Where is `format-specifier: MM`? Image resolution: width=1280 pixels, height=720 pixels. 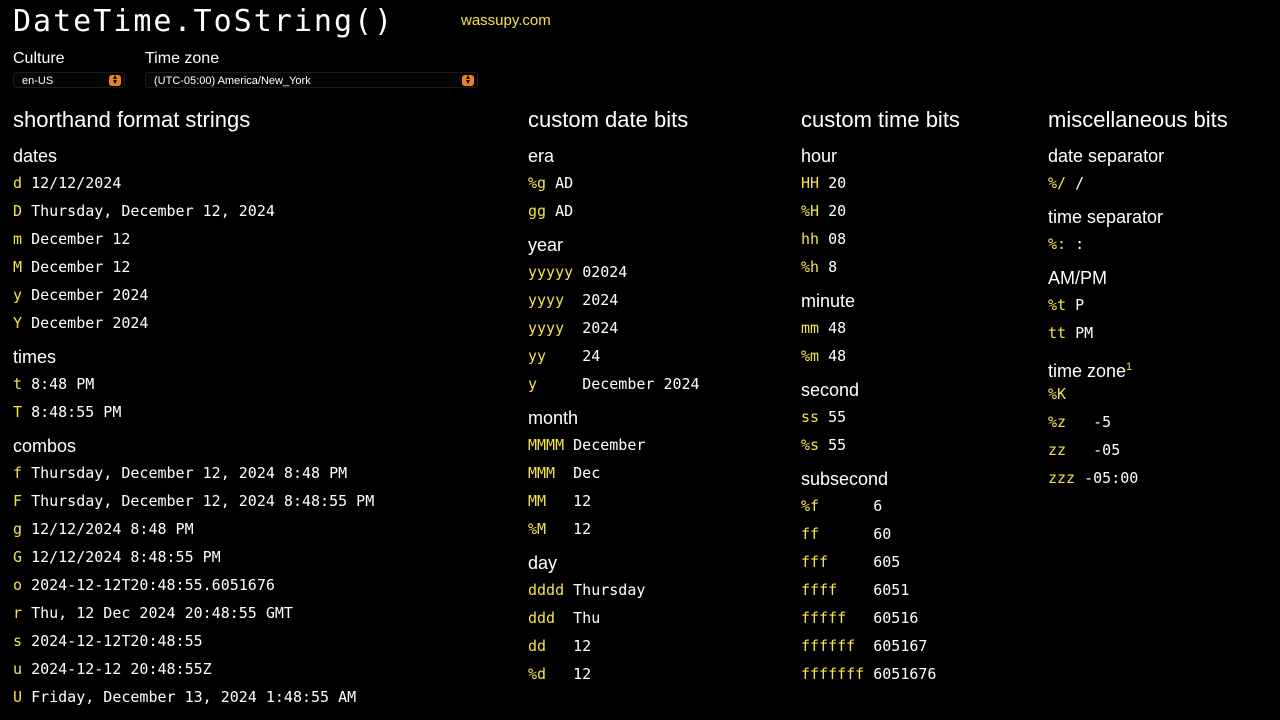
format-specifier: MM is located at coordinates (546, 501).